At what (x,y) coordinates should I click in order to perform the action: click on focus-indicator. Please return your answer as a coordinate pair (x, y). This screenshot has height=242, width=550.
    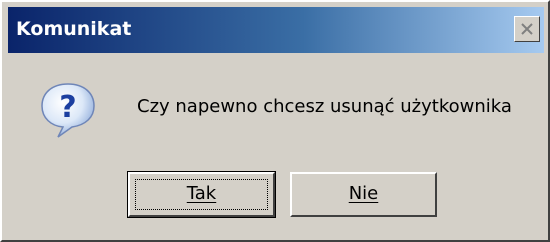
    Looking at the image, I should click on (201, 194).